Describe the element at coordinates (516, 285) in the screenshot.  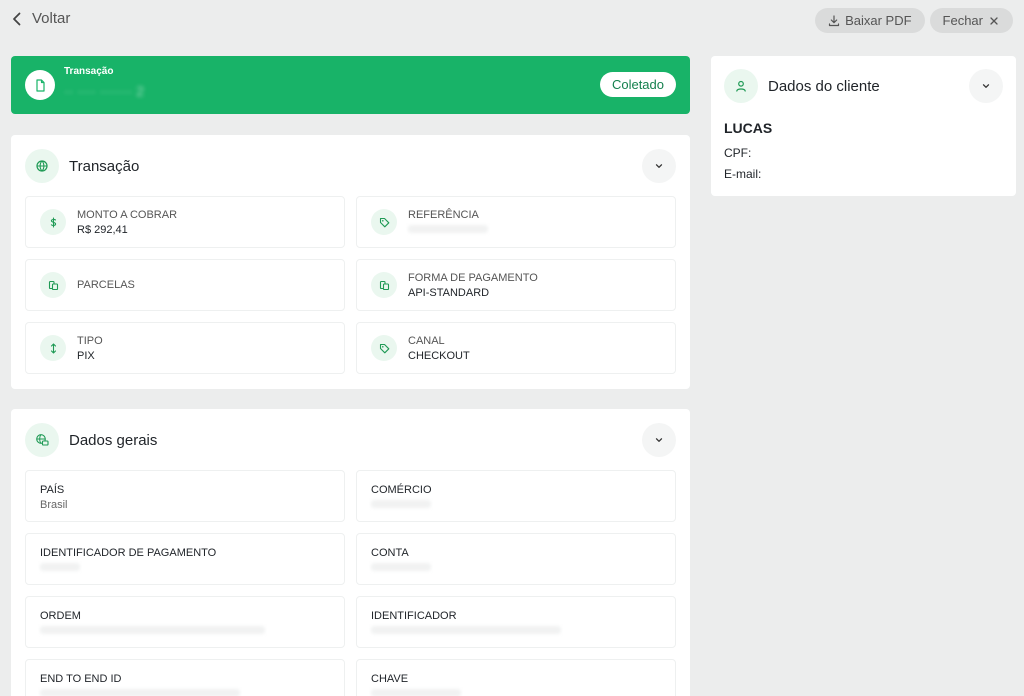
I see `field-forma-de-pagamento: FORMA DE PAGAMENTO API-STANDARD` at that location.